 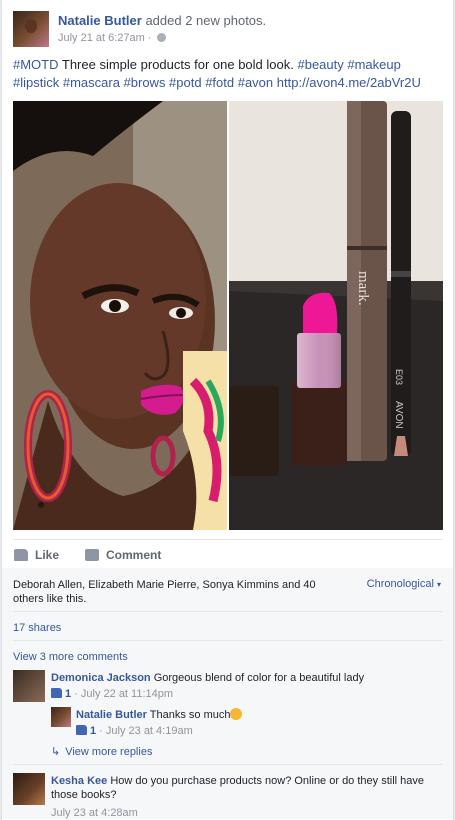 What do you see at coordinates (93, 731) in the screenshot?
I see `reply-like-count: 1` at bounding box center [93, 731].